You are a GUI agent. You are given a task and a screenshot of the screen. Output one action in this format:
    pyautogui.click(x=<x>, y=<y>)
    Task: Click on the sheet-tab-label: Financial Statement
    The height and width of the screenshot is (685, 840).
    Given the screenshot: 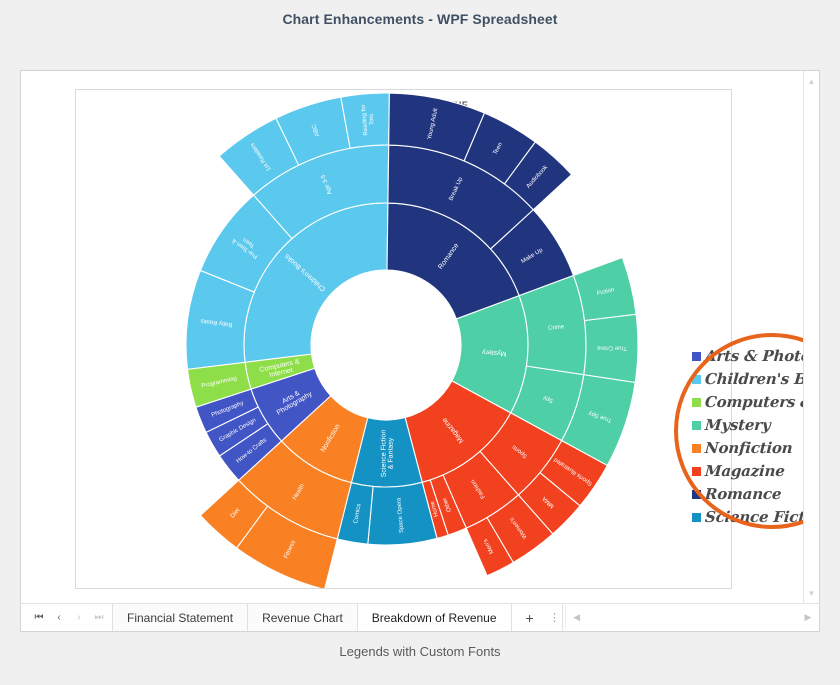 What is the action you would take?
    pyautogui.click(x=180, y=617)
    